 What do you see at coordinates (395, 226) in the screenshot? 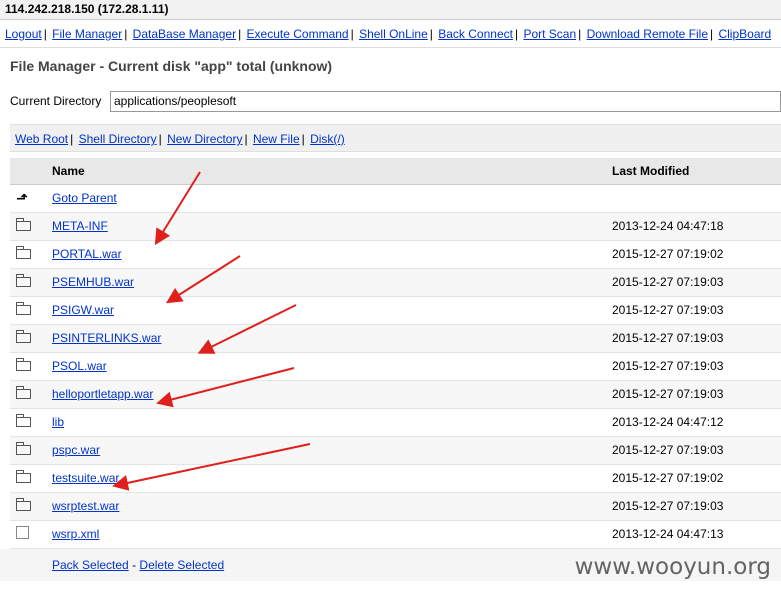
I see `table-row: META-INF 2013-12-24 04:47:18` at bounding box center [395, 226].